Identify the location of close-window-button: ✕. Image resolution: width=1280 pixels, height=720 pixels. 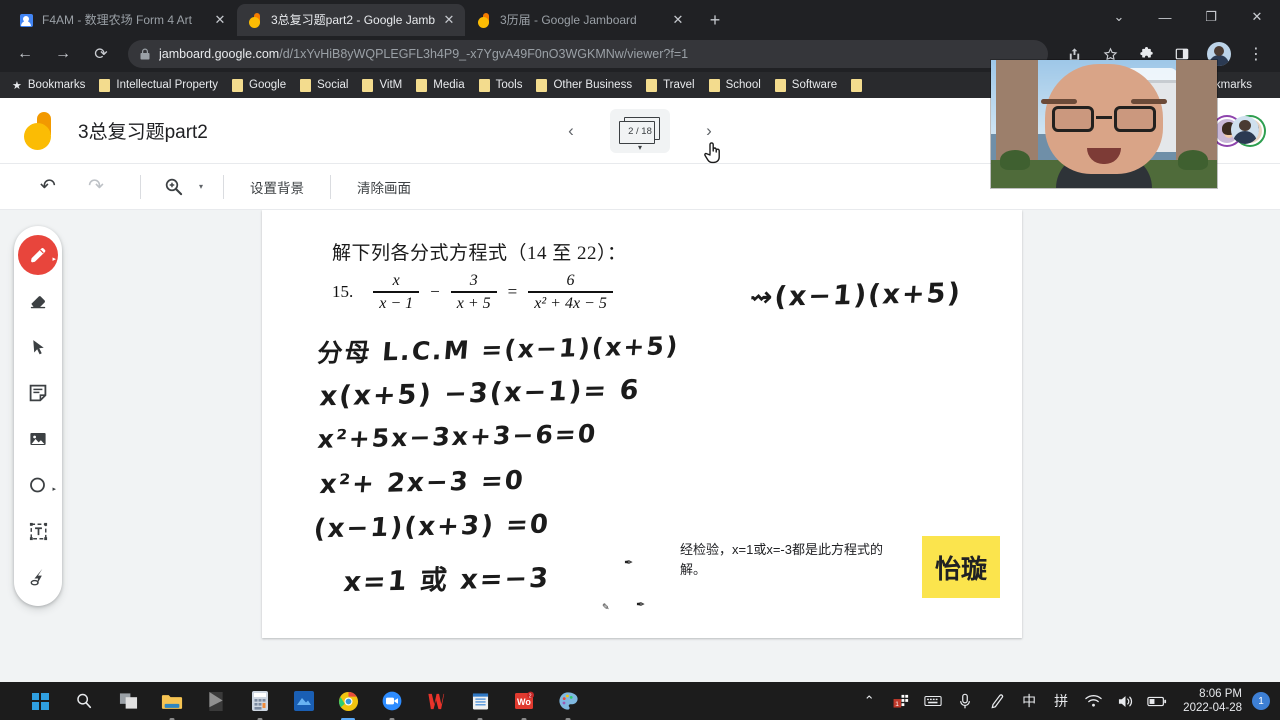
(1257, 17).